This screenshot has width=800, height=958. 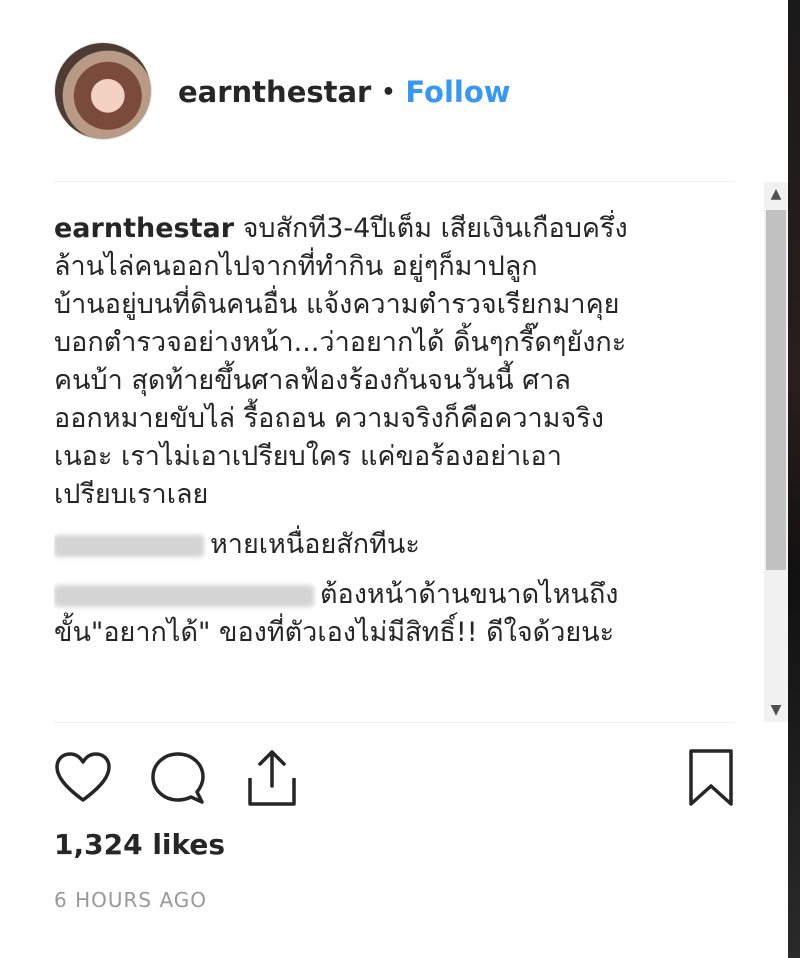 I want to click on avatar, so click(x=103, y=91).